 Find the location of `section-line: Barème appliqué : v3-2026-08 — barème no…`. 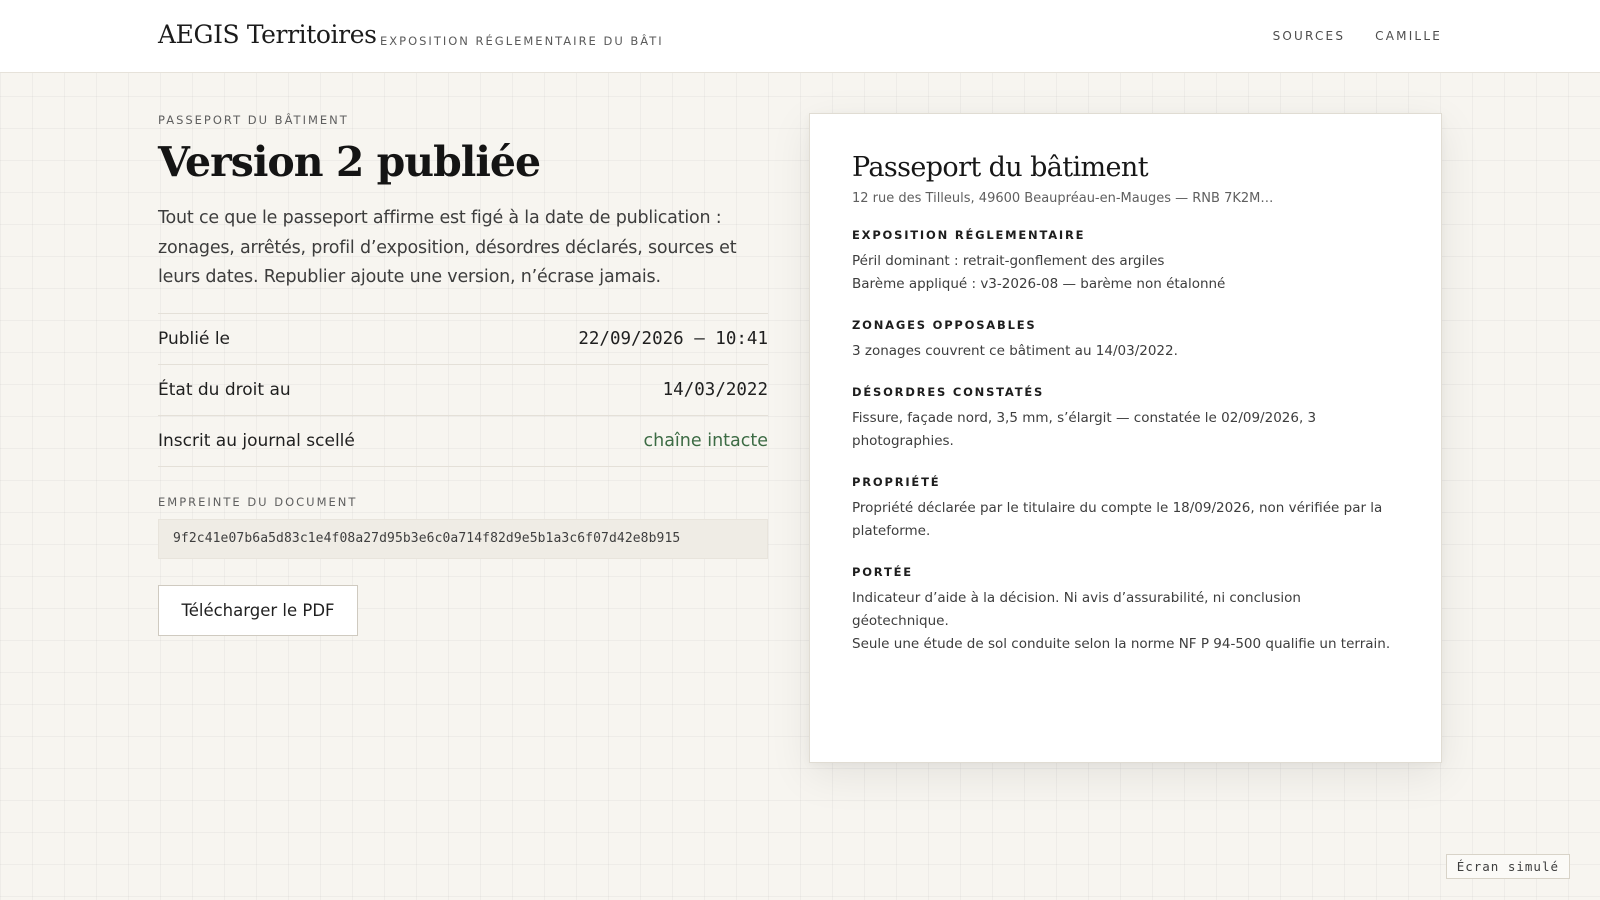

section-line: Barème appliqué : v3-2026-08 — barème no… is located at coordinates (1039, 284).